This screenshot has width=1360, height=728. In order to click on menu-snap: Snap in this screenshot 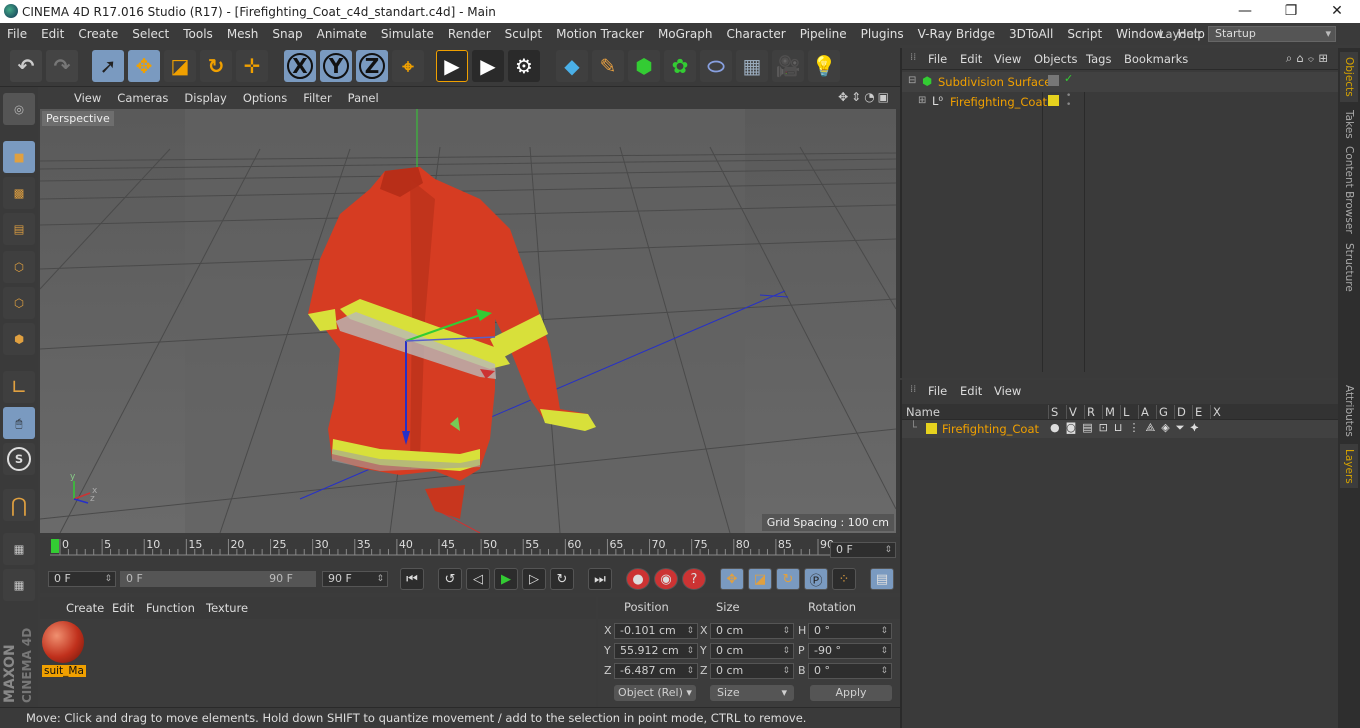, I will do `click(287, 34)`.